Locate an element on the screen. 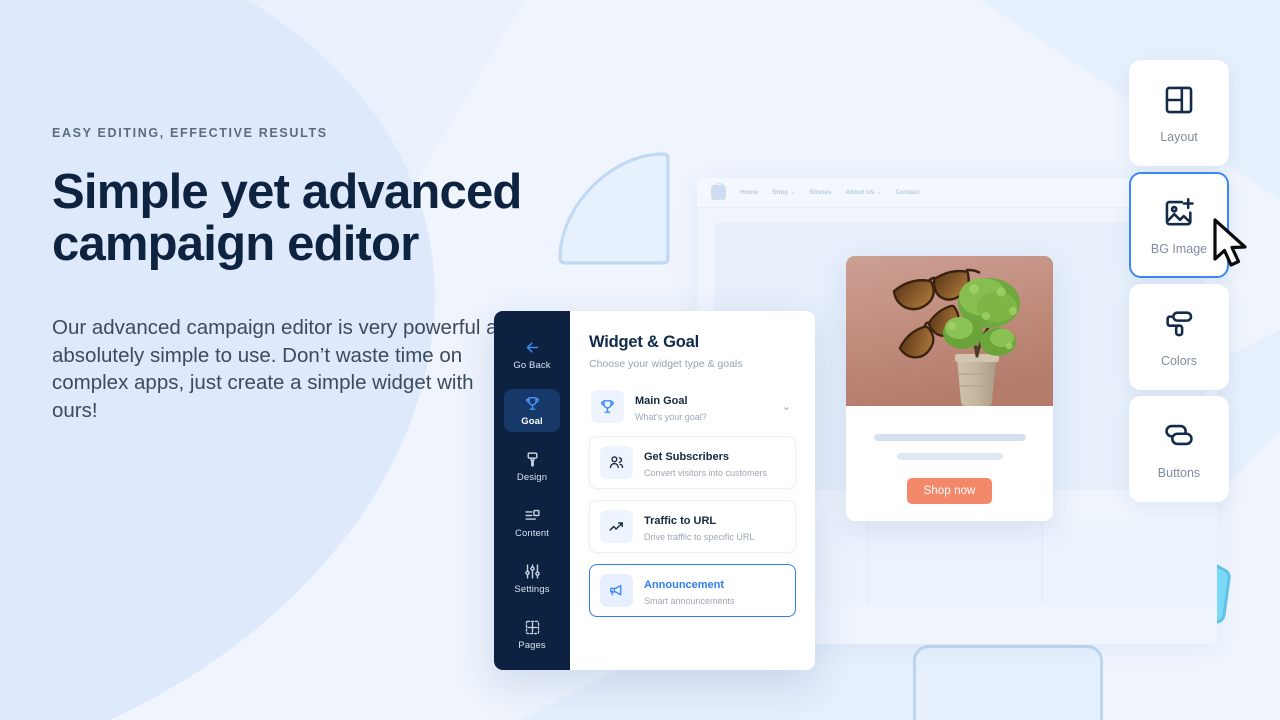  sunglasses-and-plant-illustration is located at coordinates (949, 331).